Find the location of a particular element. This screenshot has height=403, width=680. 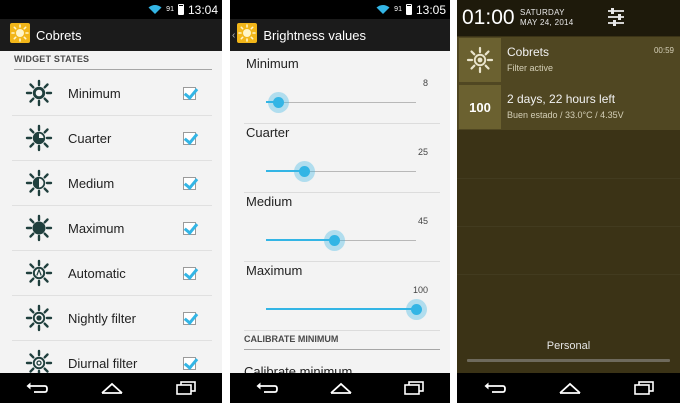

slider-maximum: Maximum 100 is located at coordinates (342, 296).